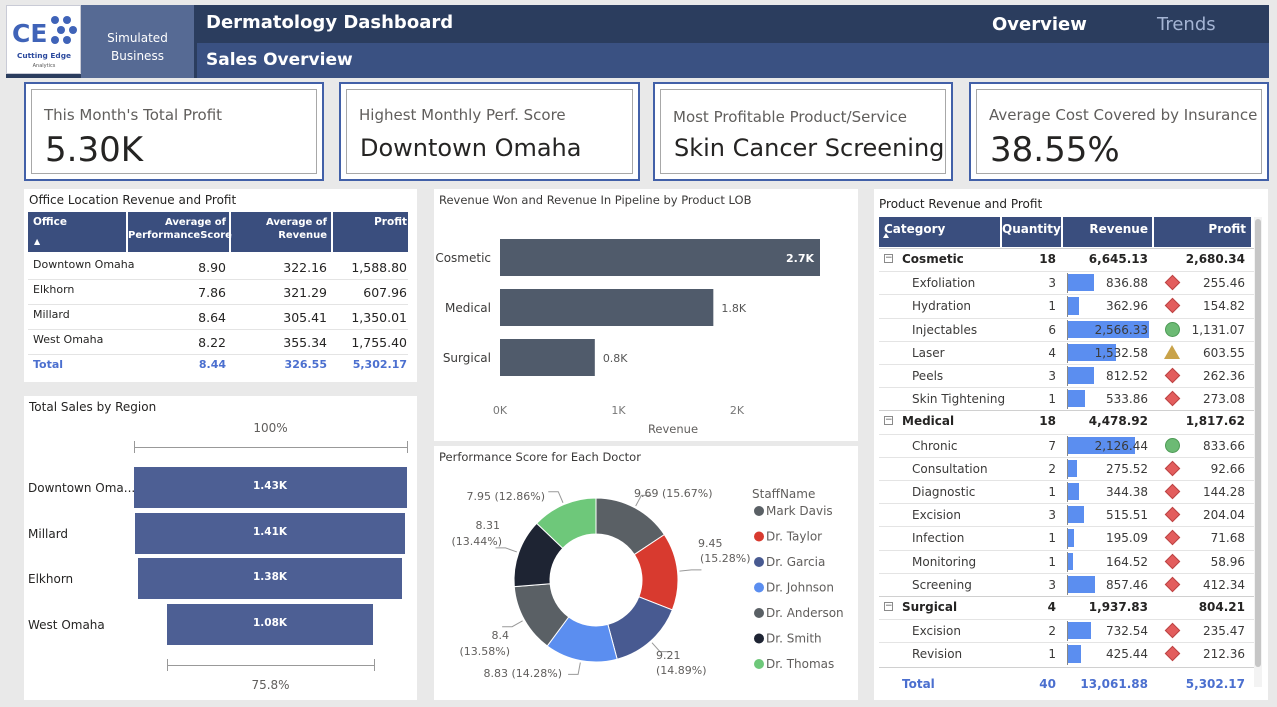 This screenshot has width=1277, height=707. Describe the element at coordinates (29, 33) in the screenshot. I see `svg-text: CE` at that location.